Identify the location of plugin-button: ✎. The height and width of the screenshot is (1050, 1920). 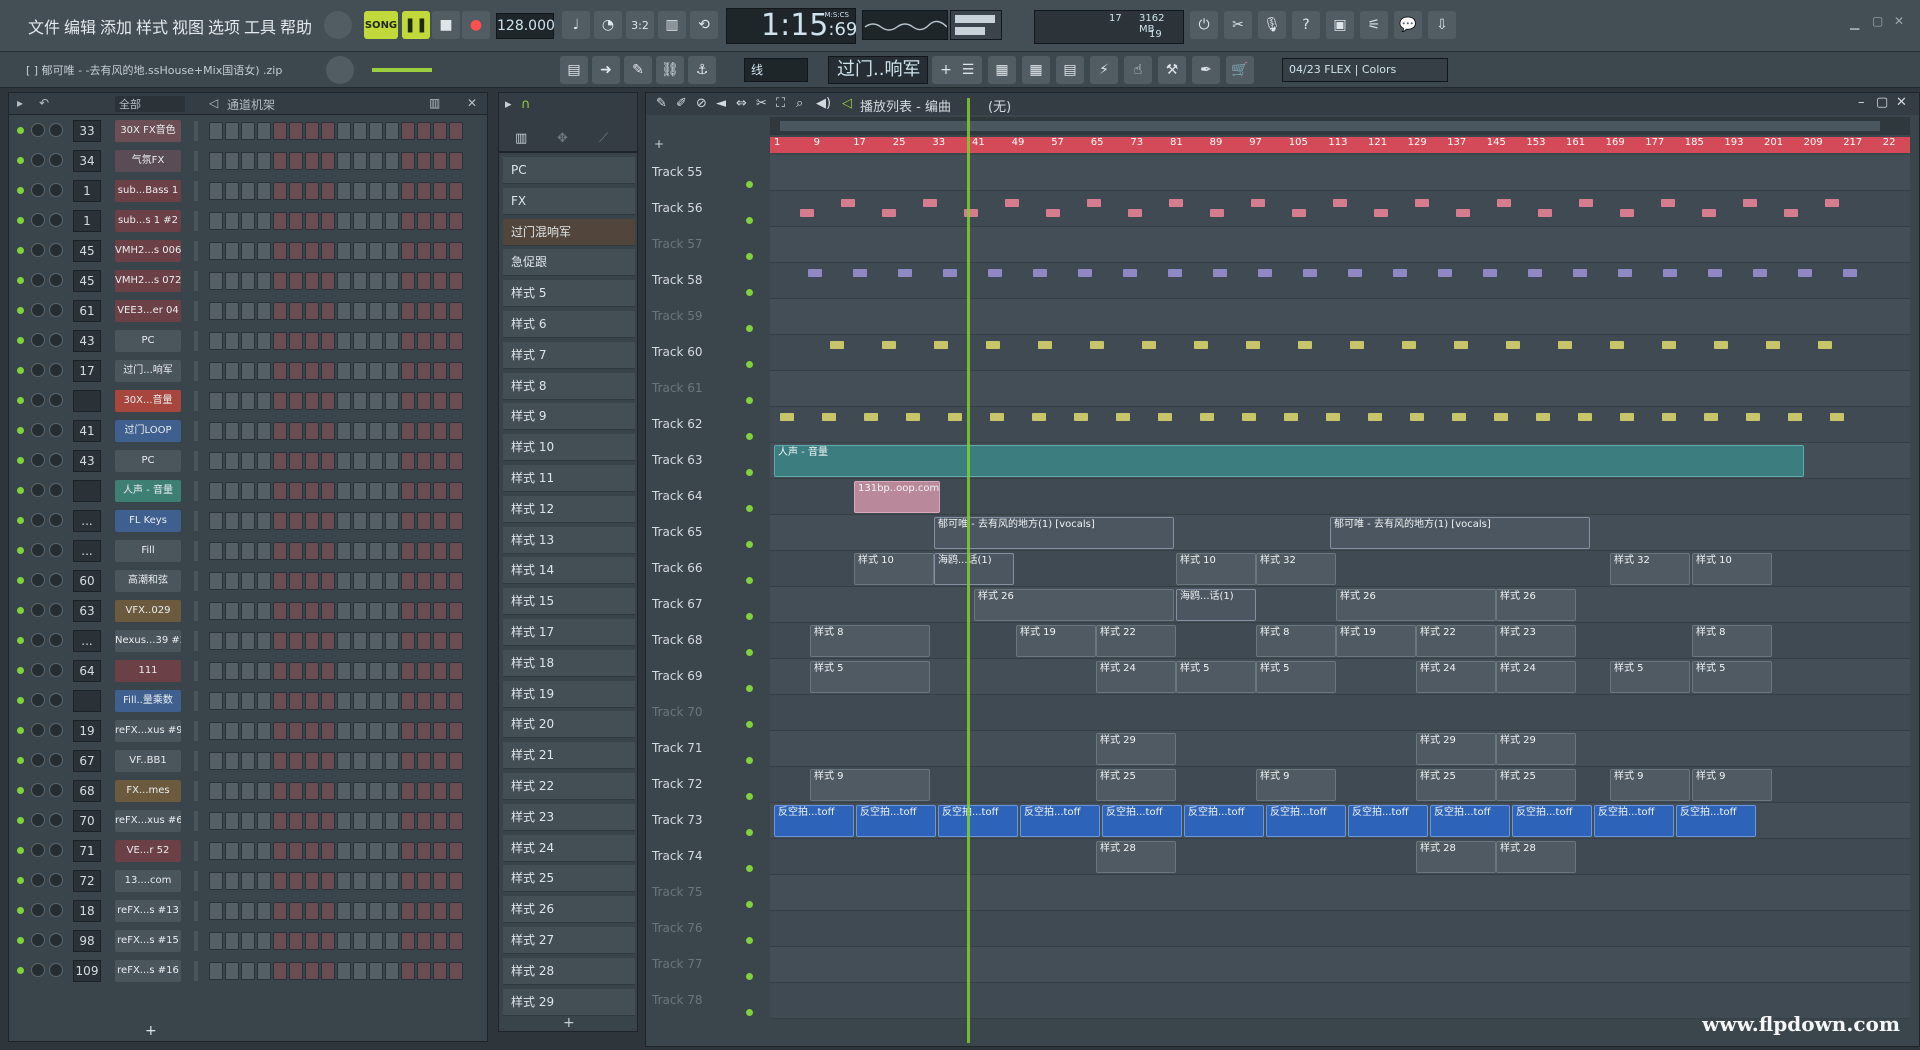
(638, 70).